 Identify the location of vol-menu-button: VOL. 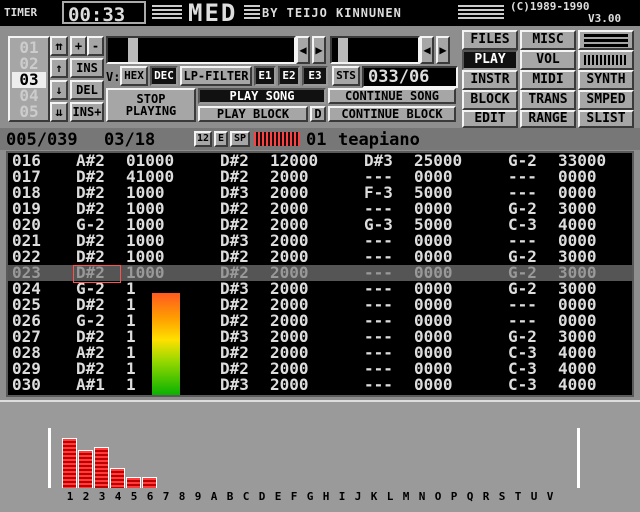
(548, 60).